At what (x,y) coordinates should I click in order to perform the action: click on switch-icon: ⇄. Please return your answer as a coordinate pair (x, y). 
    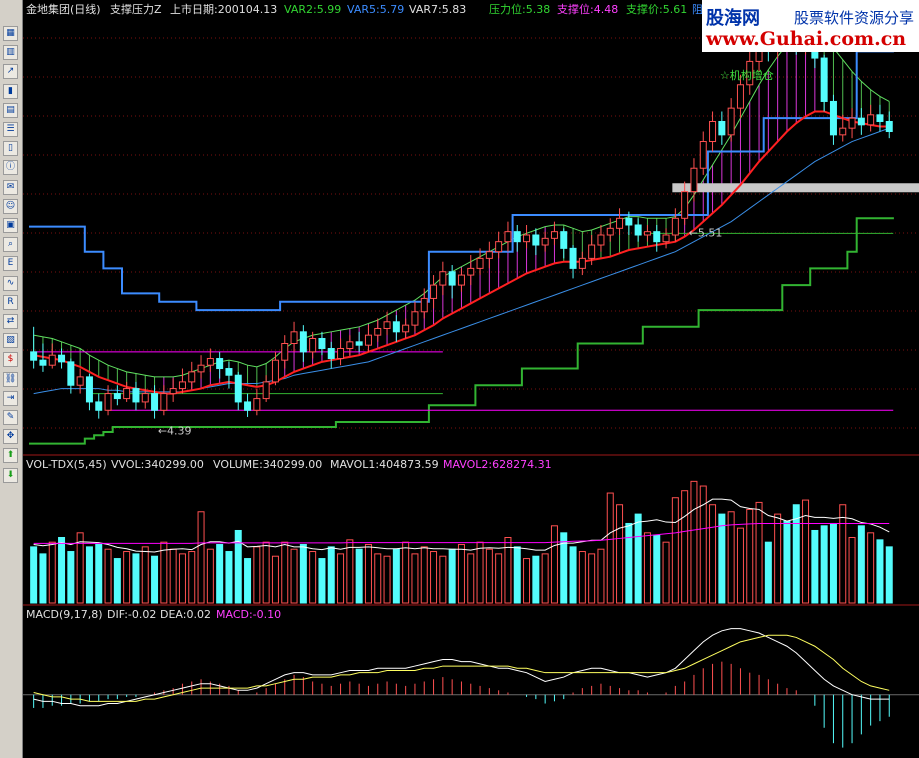
    Looking at the image, I should click on (10, 321).